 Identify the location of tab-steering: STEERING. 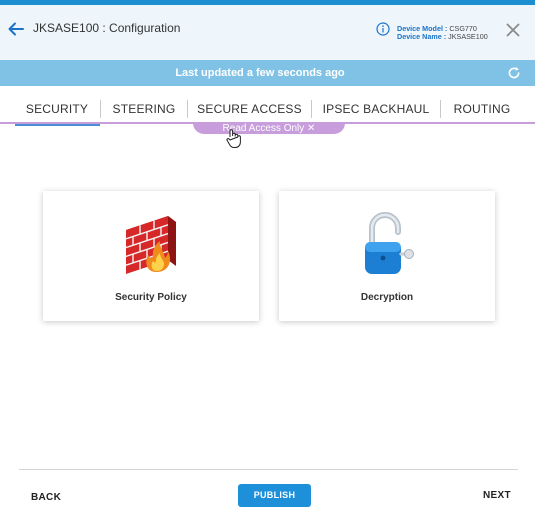
(144, 109).